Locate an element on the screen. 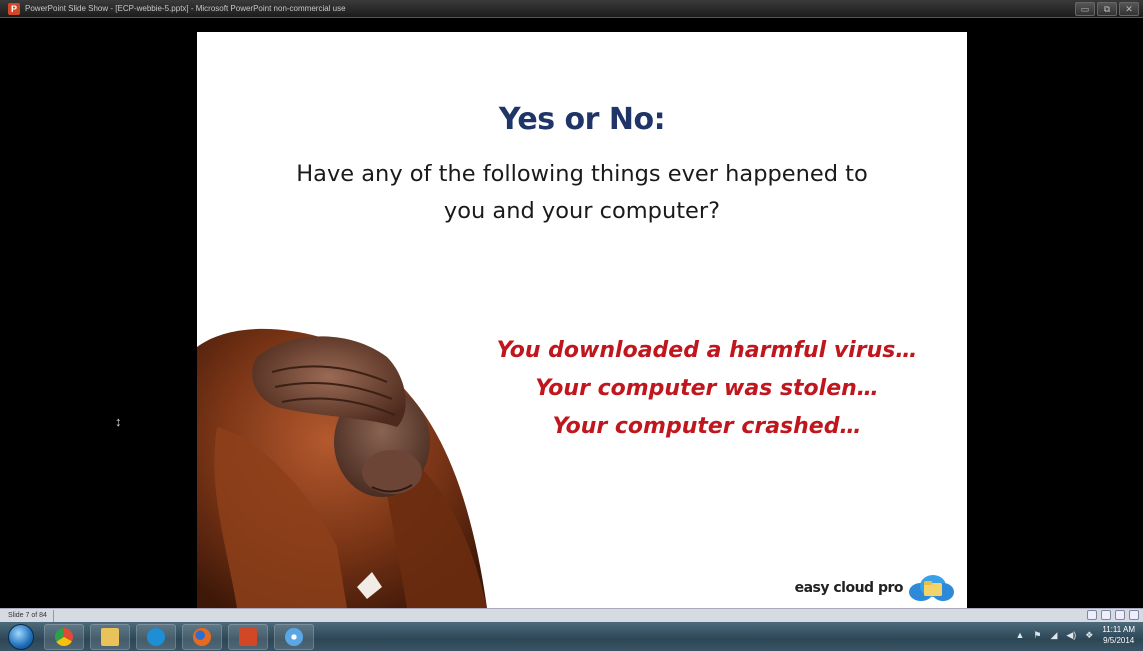 This screenshot has width=1143, height=651. window-controls: ▭ ⧉ ✕ is located at coordinates (1107, 9).